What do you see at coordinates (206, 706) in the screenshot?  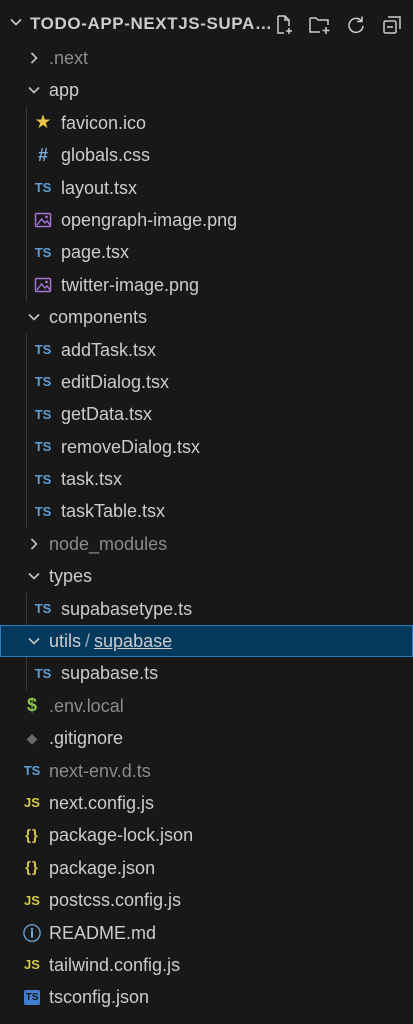 I see `file-env-local: $ .env.local` at bounding box center [206, 706].